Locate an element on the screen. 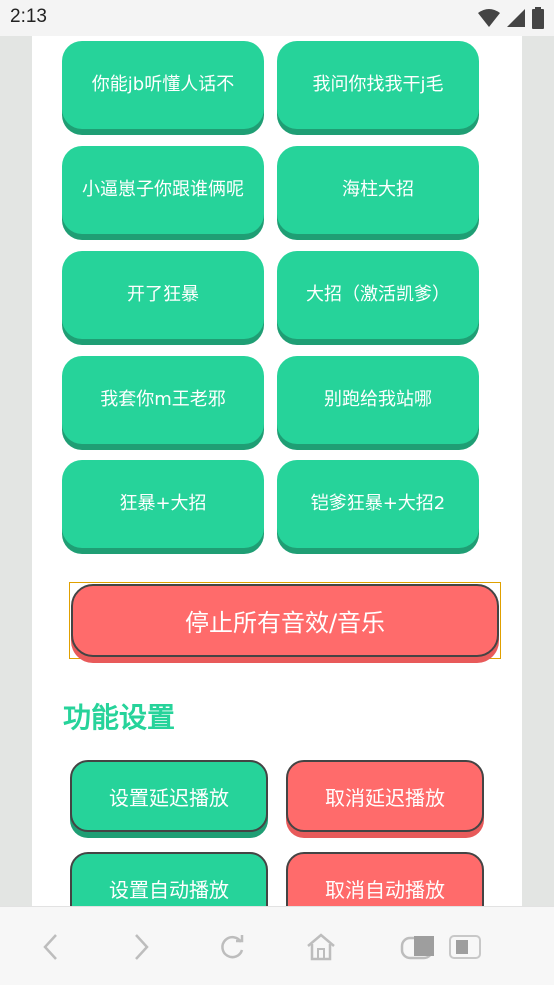 The width and height of the screenshot is (554, 985). sound-button: 铠爹狂暴+大招2 is located at coordinates (378, 504).